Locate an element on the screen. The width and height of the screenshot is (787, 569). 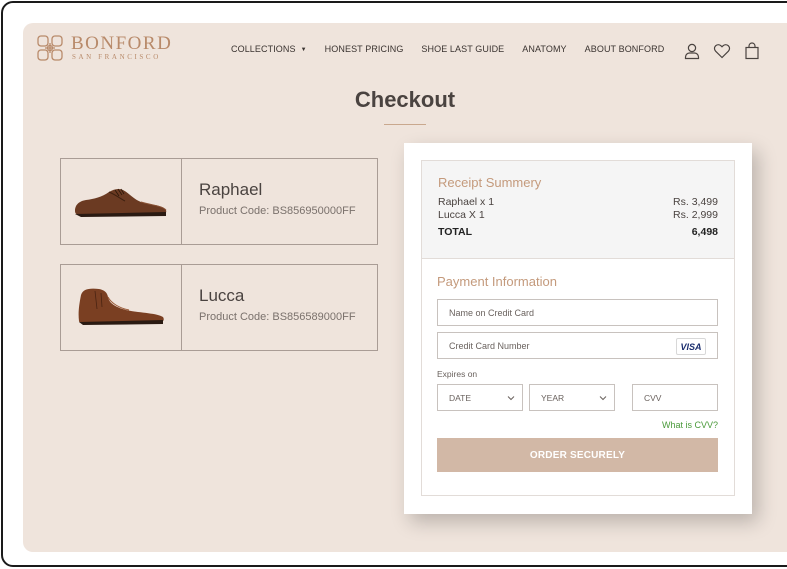
expires-label: Expires on is located at coordinates (457, 374).